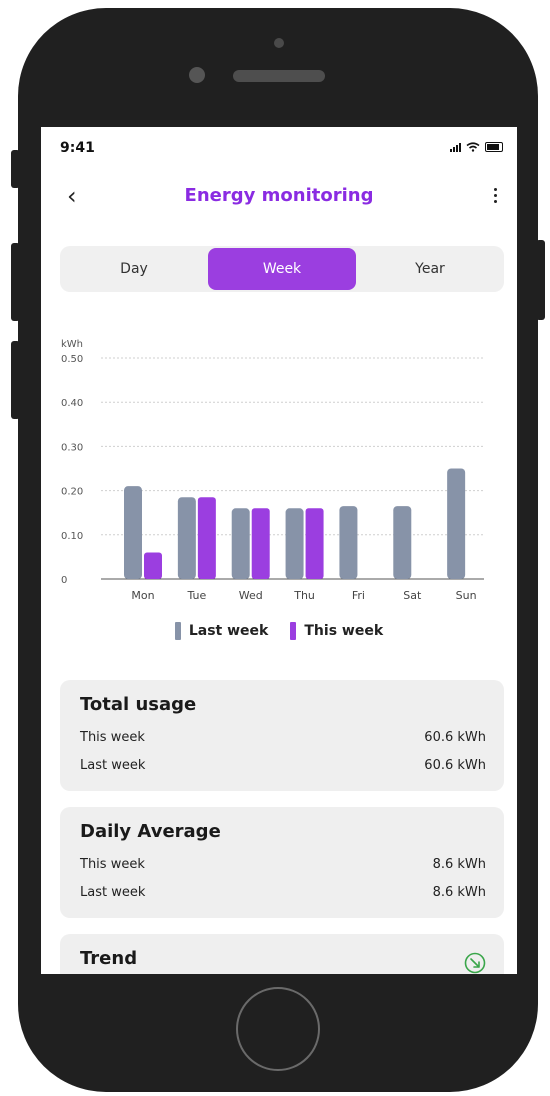 This screenshot has width=550, height=1096. Describe the element at coordinates (283, 892) in the screenshot. I see `daily-average-last-week-row: Last week 8.6 kWh` at that location.